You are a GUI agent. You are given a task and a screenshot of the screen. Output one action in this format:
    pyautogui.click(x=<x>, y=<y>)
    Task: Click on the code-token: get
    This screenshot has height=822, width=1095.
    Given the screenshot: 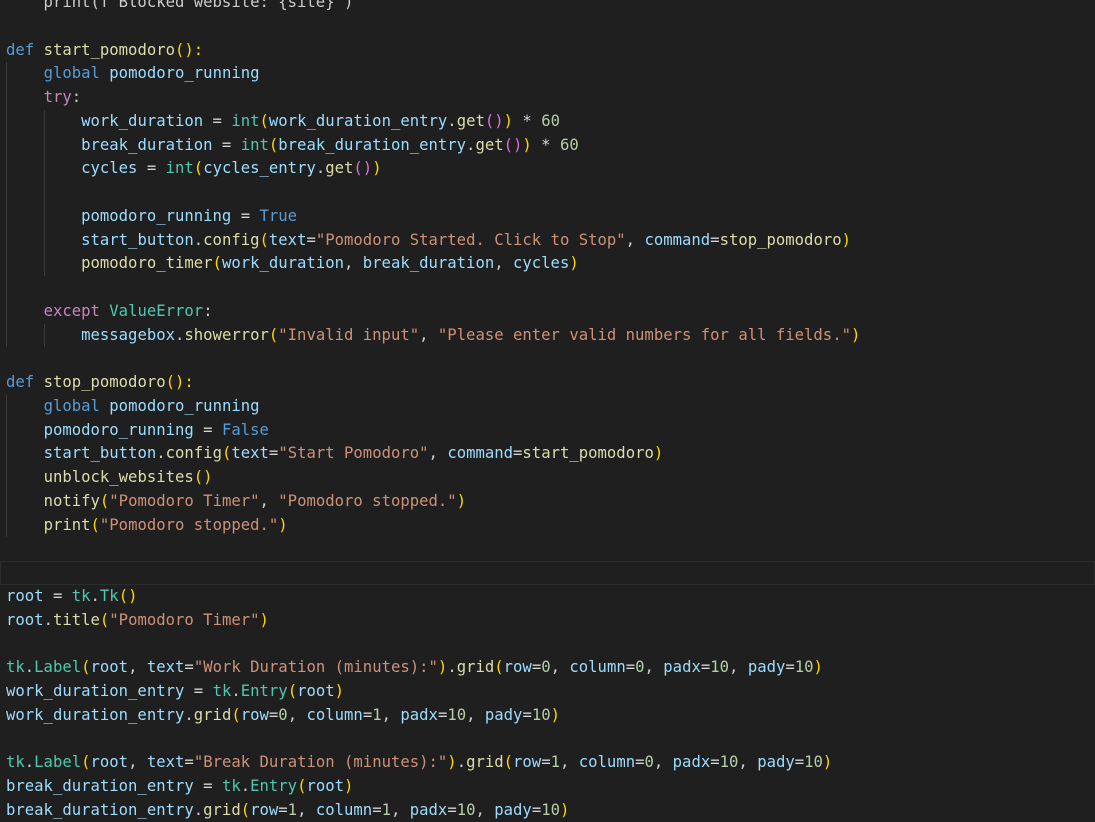 What is the action you would take?
    pyautogui.click(x=471, y=121)
    